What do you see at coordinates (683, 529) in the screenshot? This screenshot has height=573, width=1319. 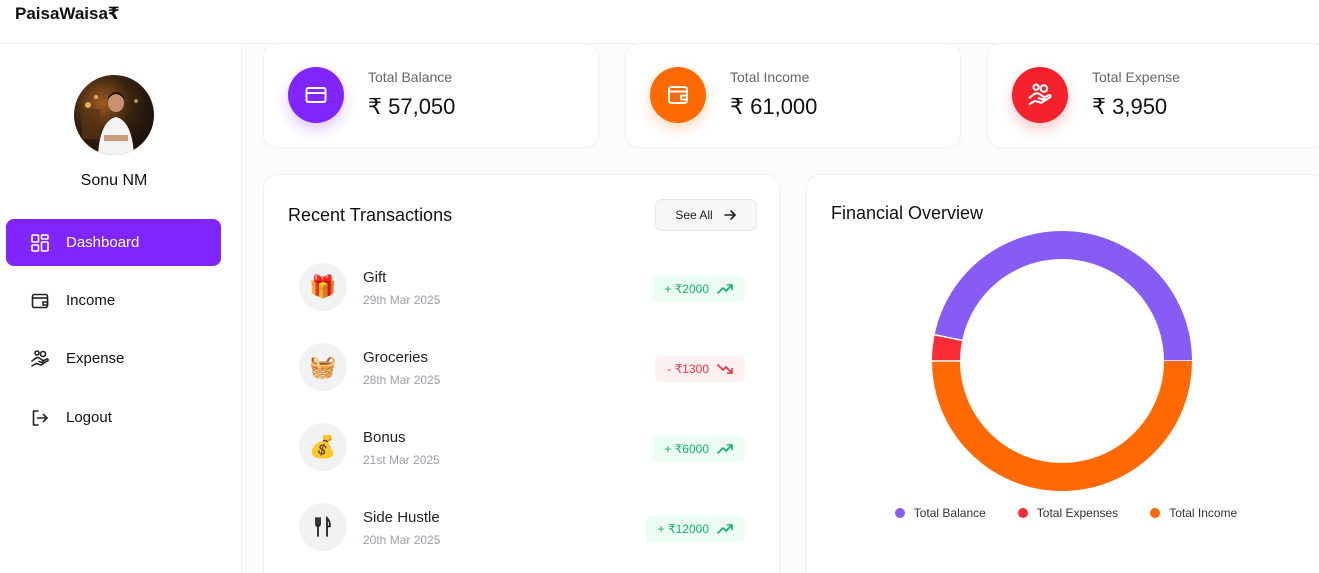 I see `transaction-amount: + ₹12000` at bounding box center [683, 529].